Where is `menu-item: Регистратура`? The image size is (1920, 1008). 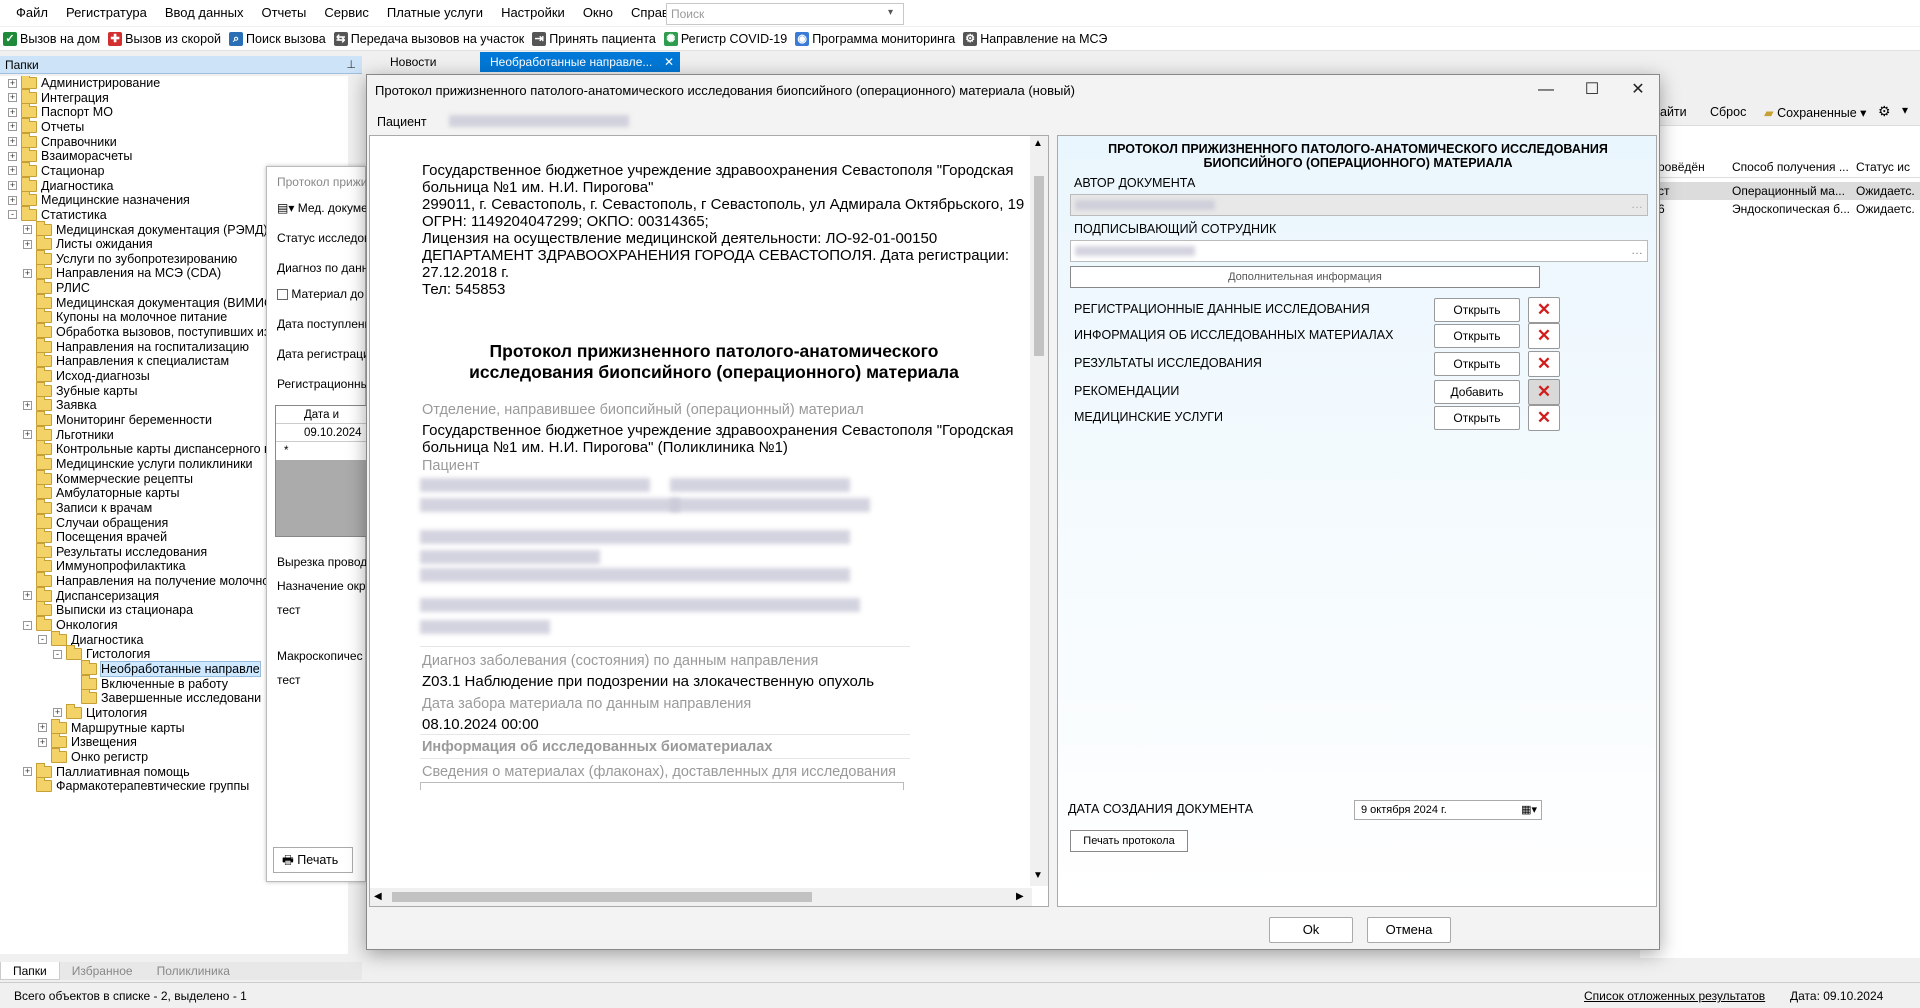 menu-item: Регистратура is located at coordinates (106, 13).